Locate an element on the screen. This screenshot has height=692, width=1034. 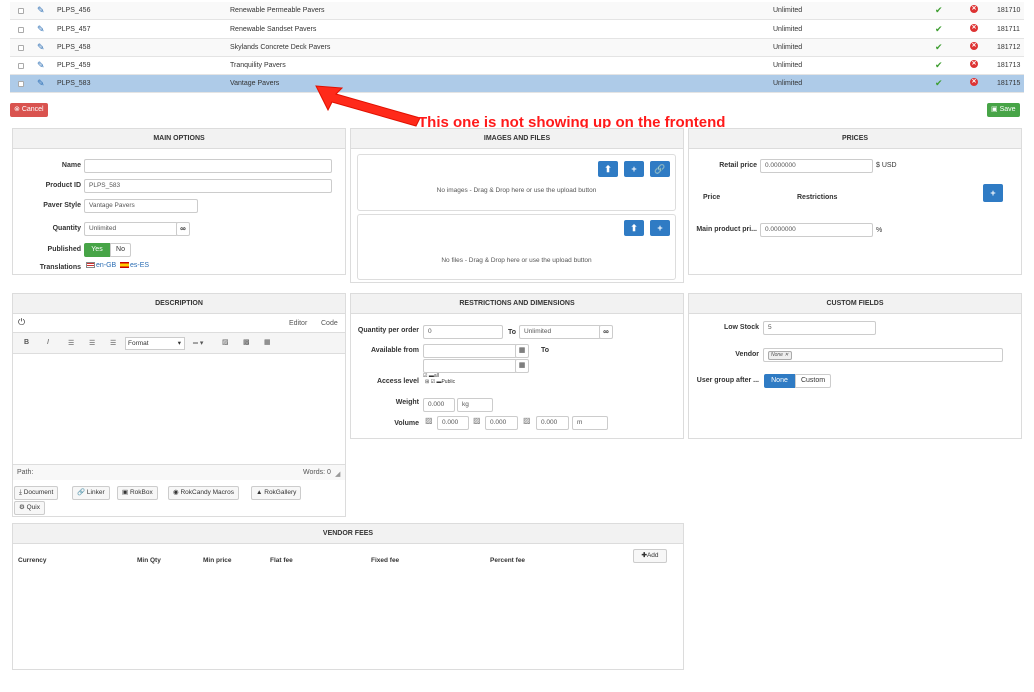
low-stock-field: 5 is located at coordinates (819, 328).